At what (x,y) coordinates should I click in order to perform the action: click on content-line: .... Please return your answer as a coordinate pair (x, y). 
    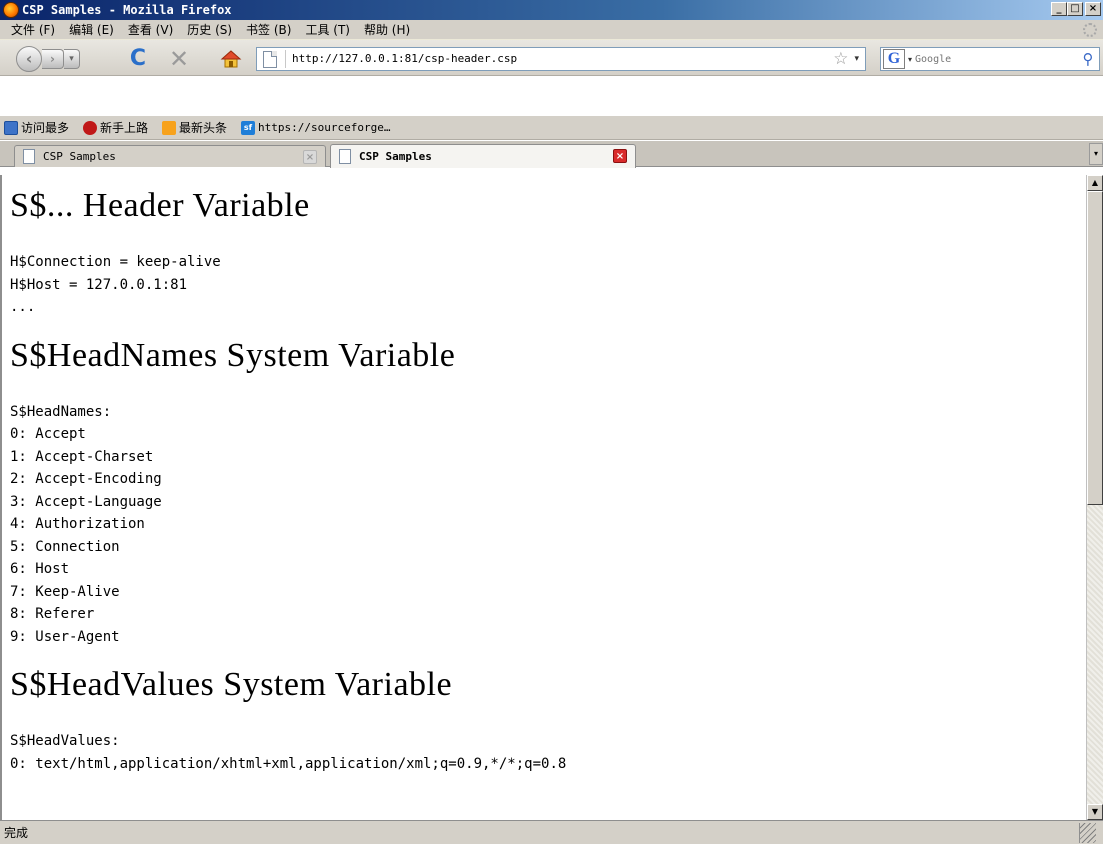
    Looking at the image, I should click on (23, 307).